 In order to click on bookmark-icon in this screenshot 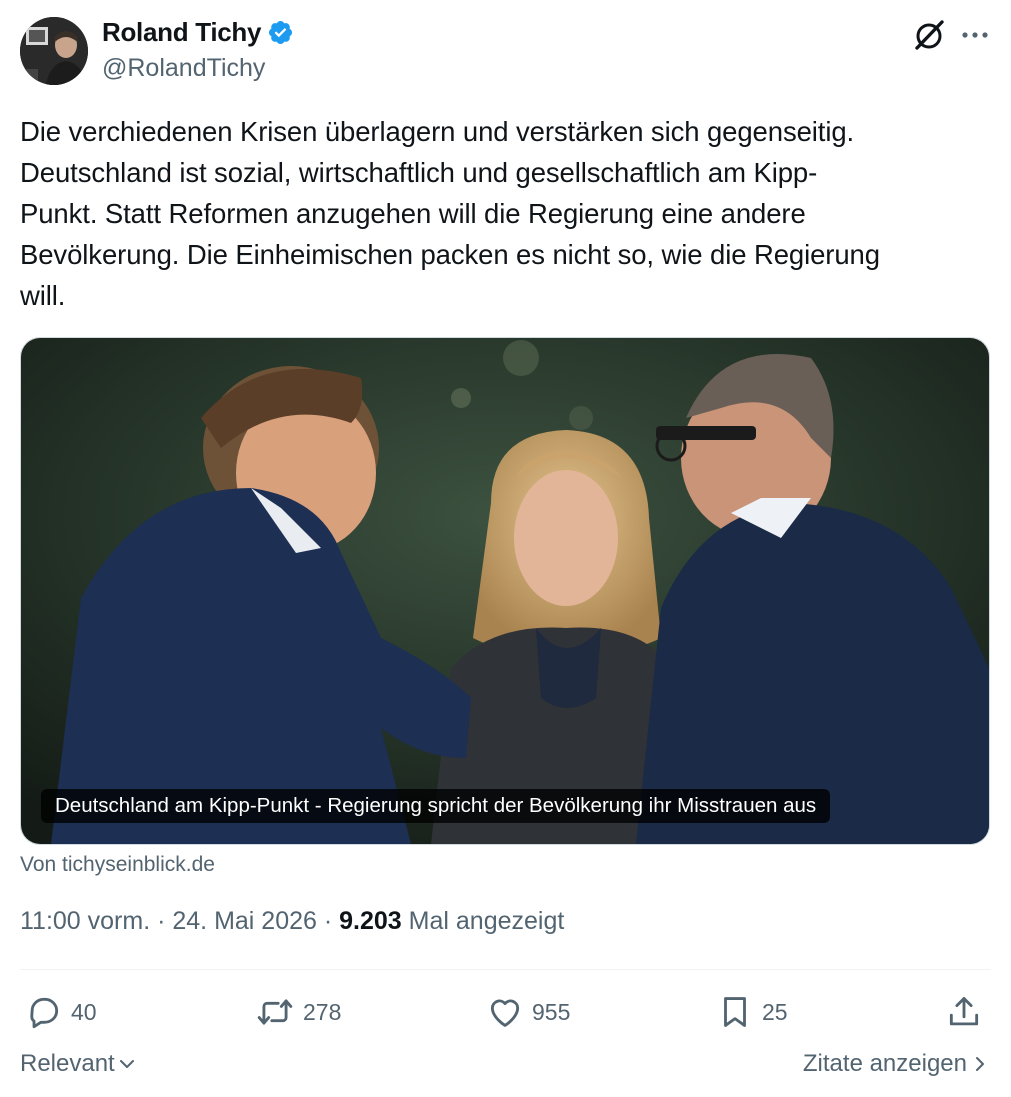, I will do `click(735, 1012)`.